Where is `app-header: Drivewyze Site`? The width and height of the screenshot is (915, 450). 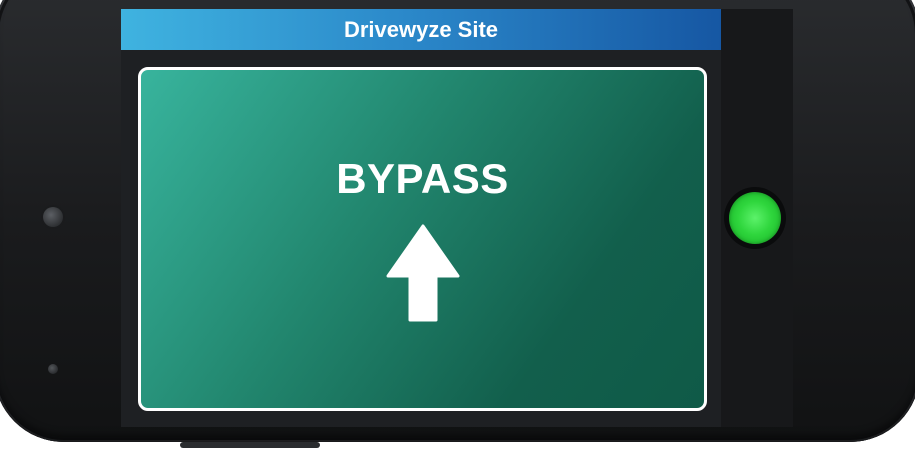 app-header: Drivewyze Site is located at coordinates (421, 29).